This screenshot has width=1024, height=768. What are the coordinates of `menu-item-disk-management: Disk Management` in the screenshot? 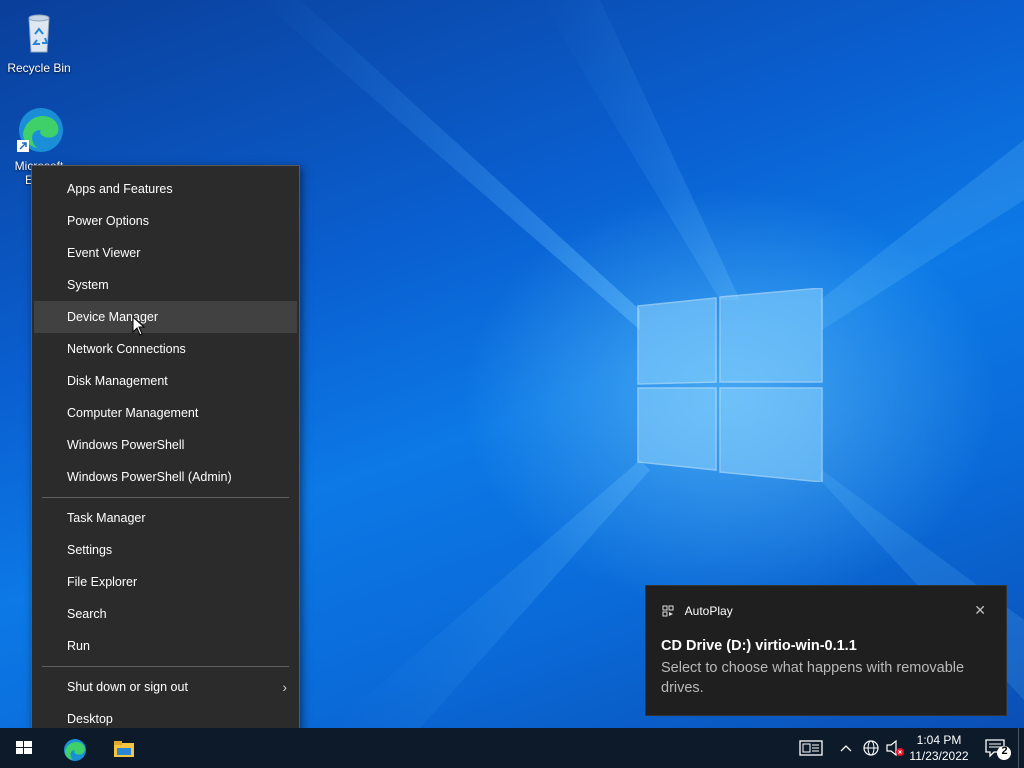 It's located at (165, 381).